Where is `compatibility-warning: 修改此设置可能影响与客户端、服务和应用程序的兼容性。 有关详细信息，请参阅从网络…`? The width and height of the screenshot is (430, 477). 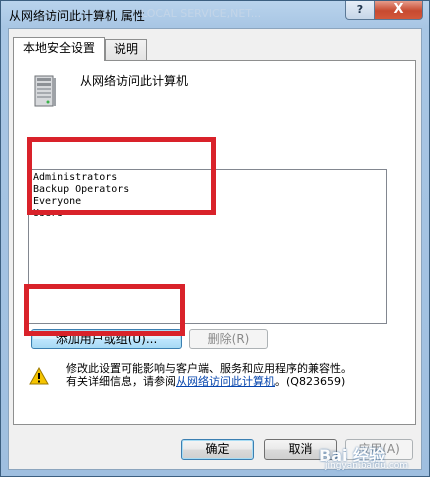
compatibility-warning: 修改此设置可能影响与客户端、服务和应用程序的兼容性。 有关详细信息，请参阅从网络… is located at coordinates (209, 375).